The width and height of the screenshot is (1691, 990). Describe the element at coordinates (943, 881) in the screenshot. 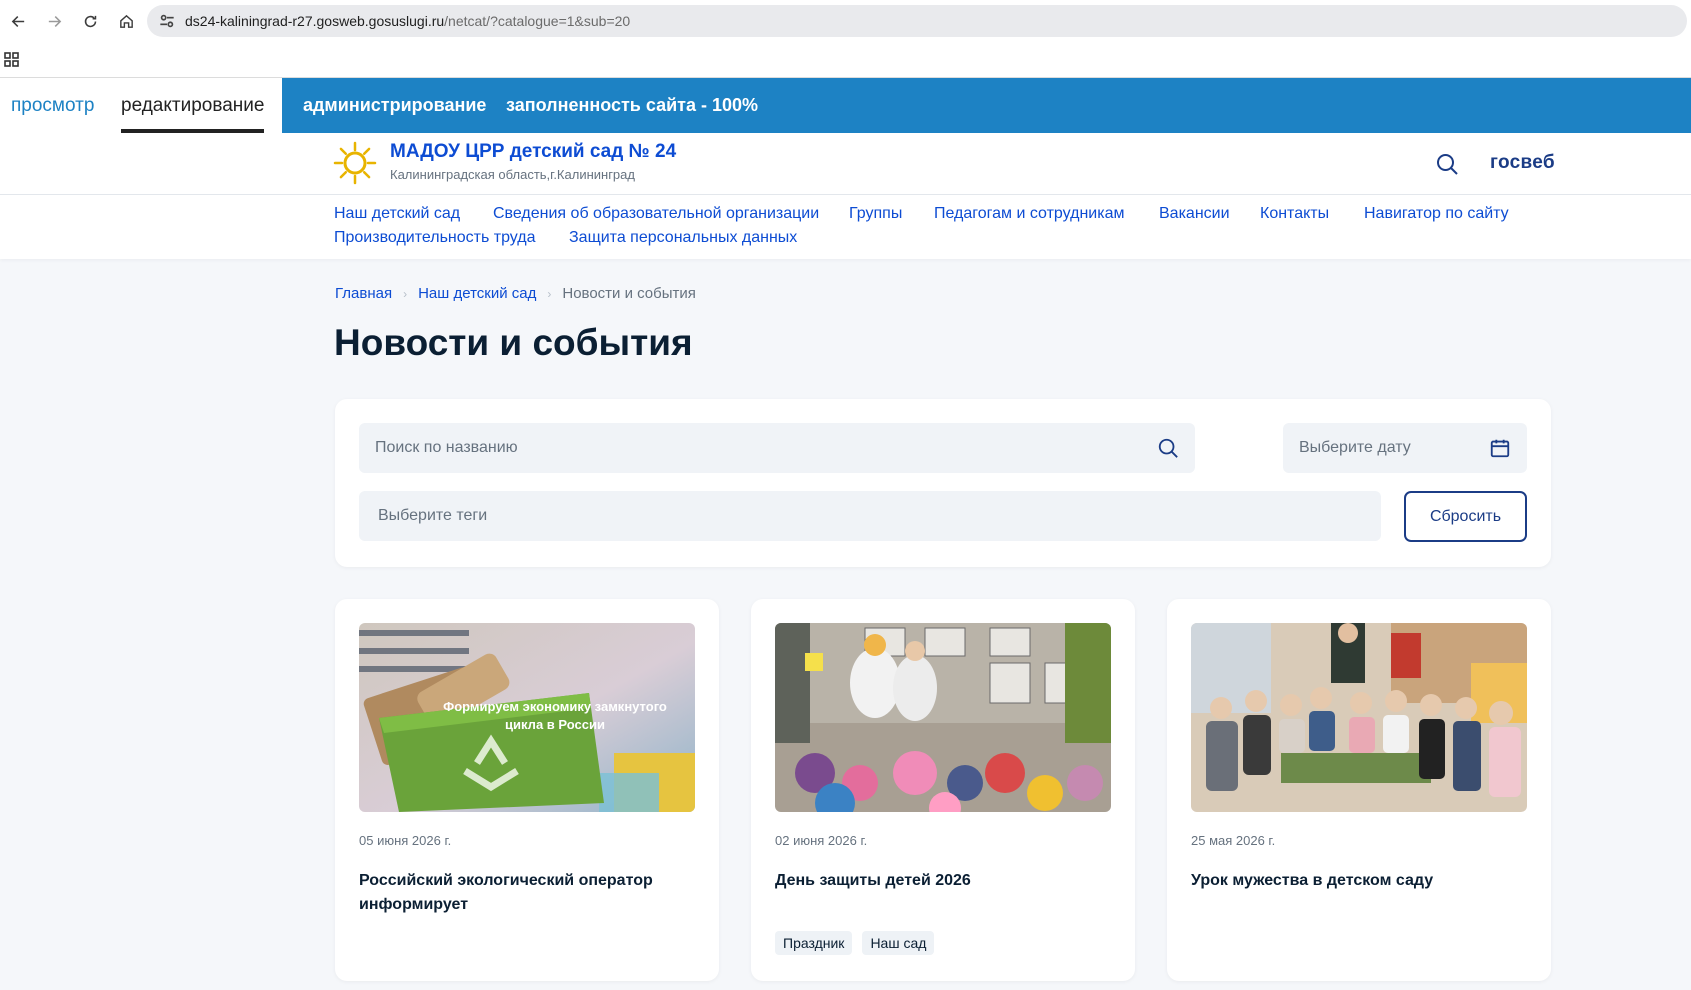

I see `news-title: День защиты детей 2026` at that location.